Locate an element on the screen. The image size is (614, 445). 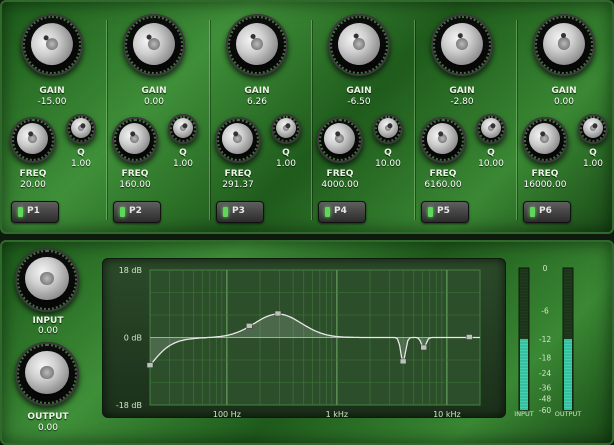
band-2-handle is located at coordinates (249, 326).